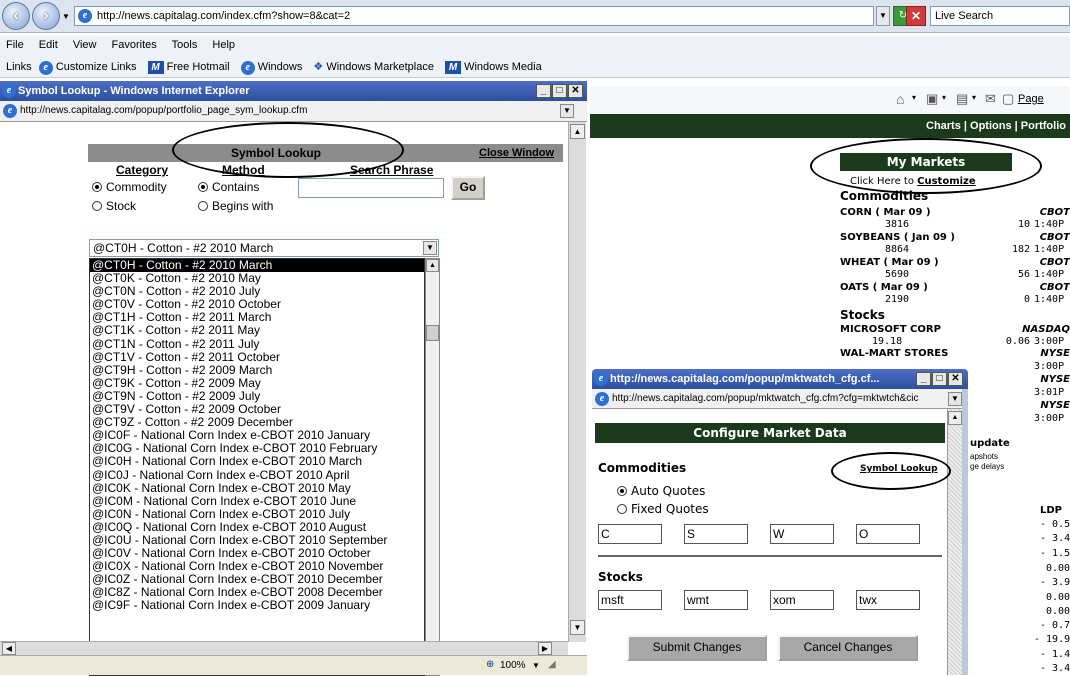 The height and width of the screenshot is (676, 1070). I want to click on list-scrollbar: ▲, so click(432, 467).